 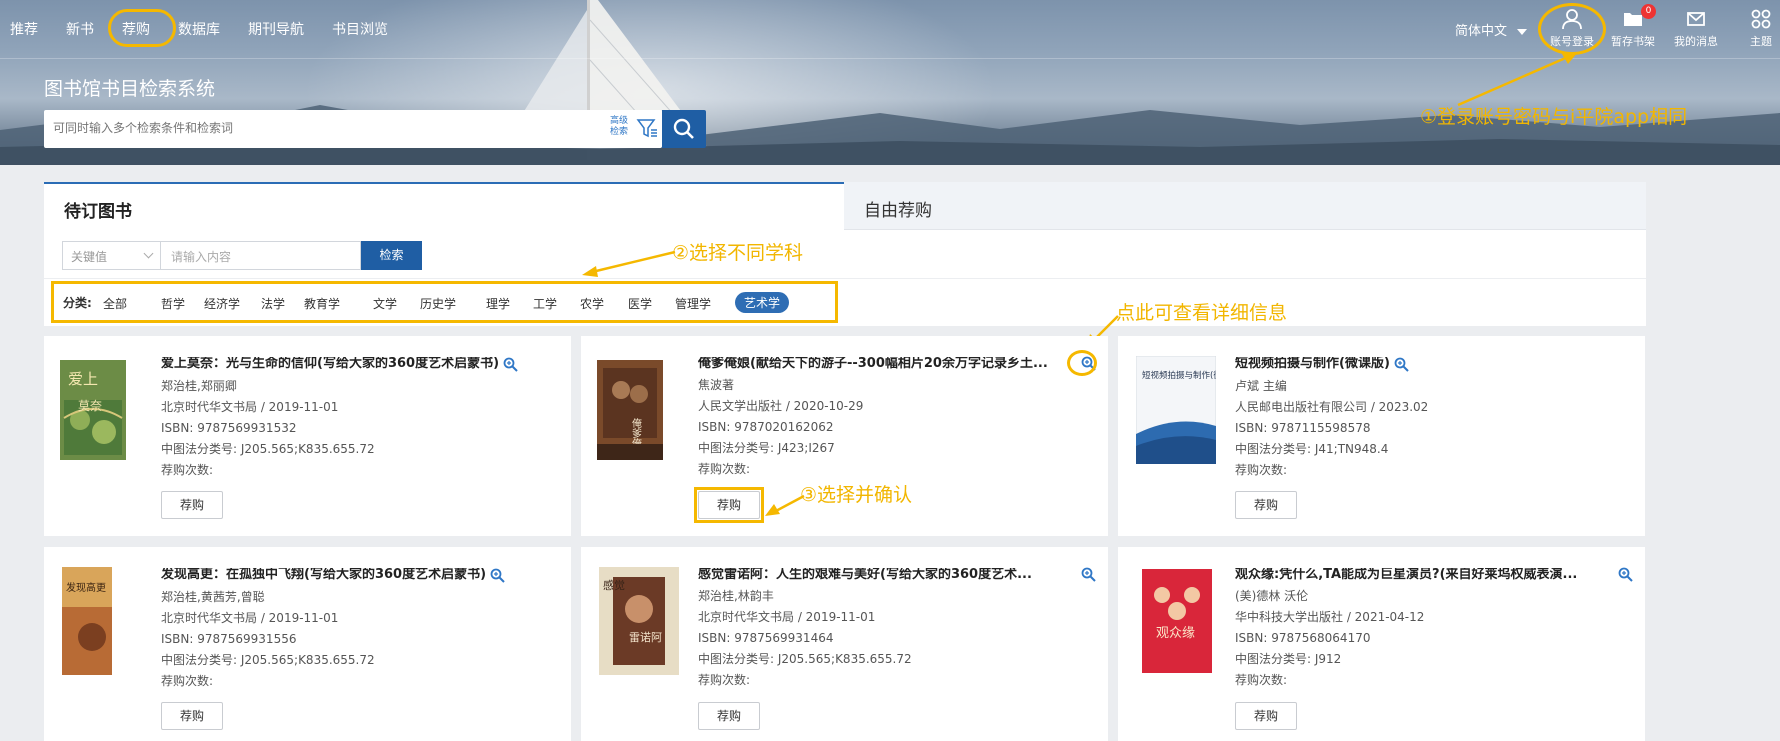 I want to click on caret-down-icon, so click(x=1522, y=31).